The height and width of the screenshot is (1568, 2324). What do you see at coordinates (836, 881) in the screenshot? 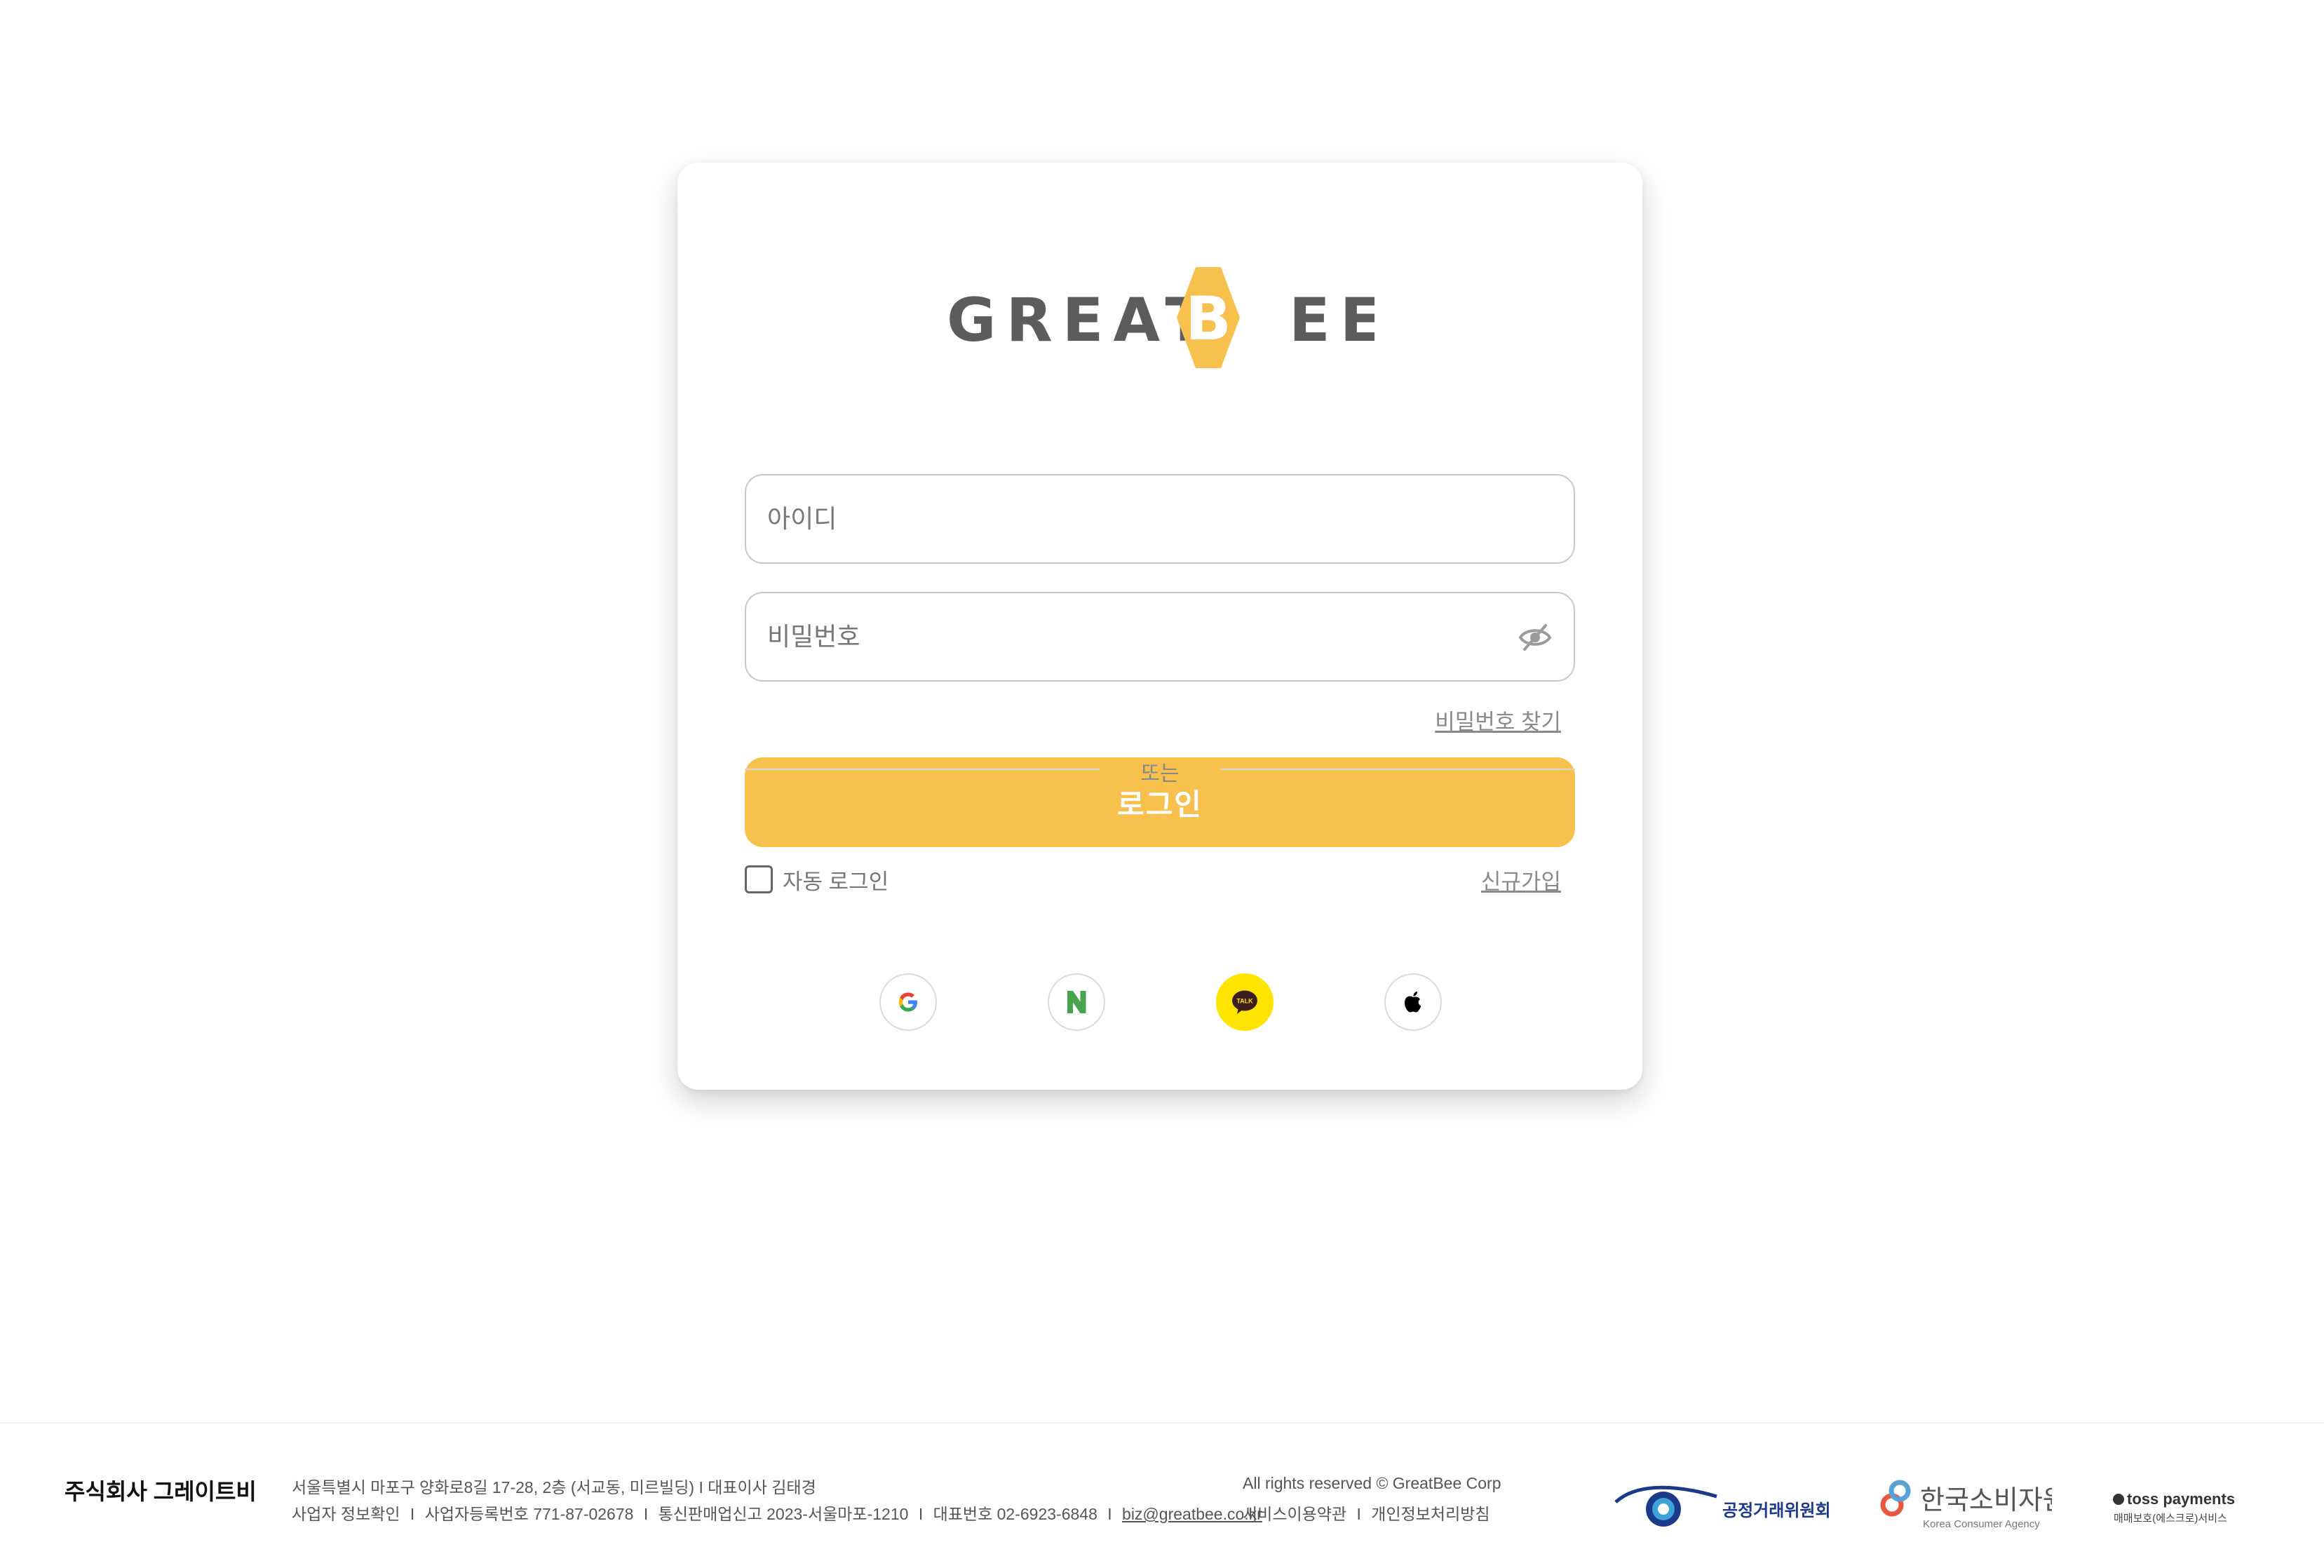
I see `auto-login-label: 자동 로그인` at bounding box center [836, 881].